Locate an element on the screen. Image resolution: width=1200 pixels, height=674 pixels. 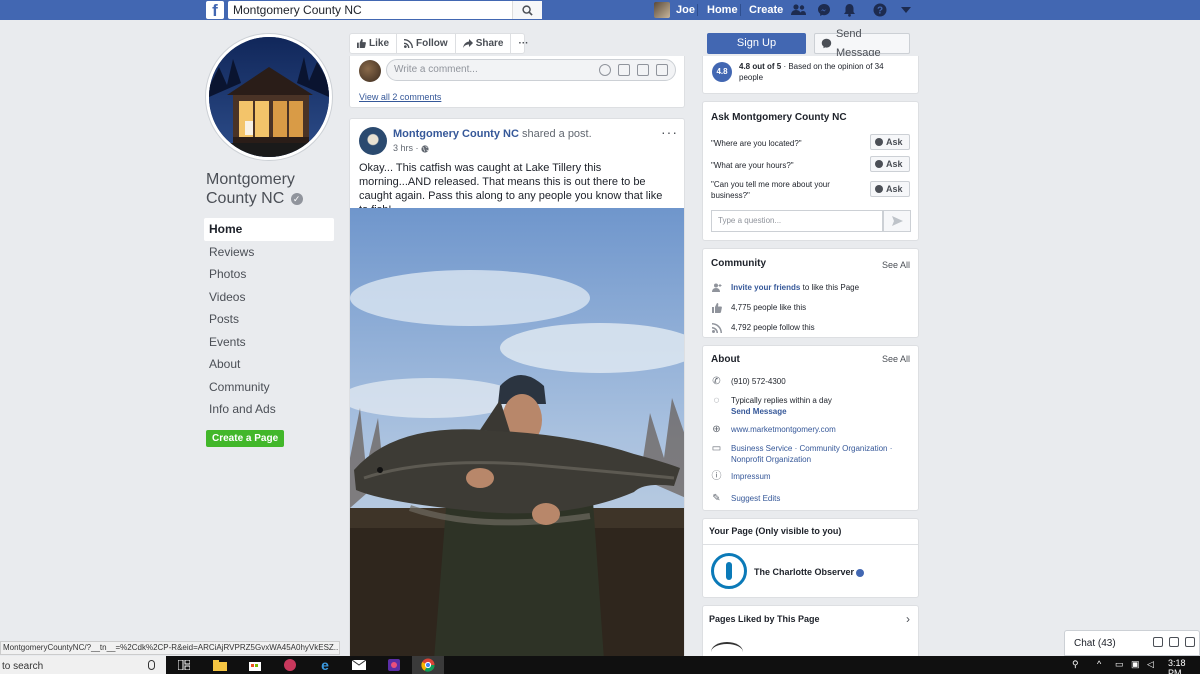
nav-item-events: Events is located at coordinates (269, 342).